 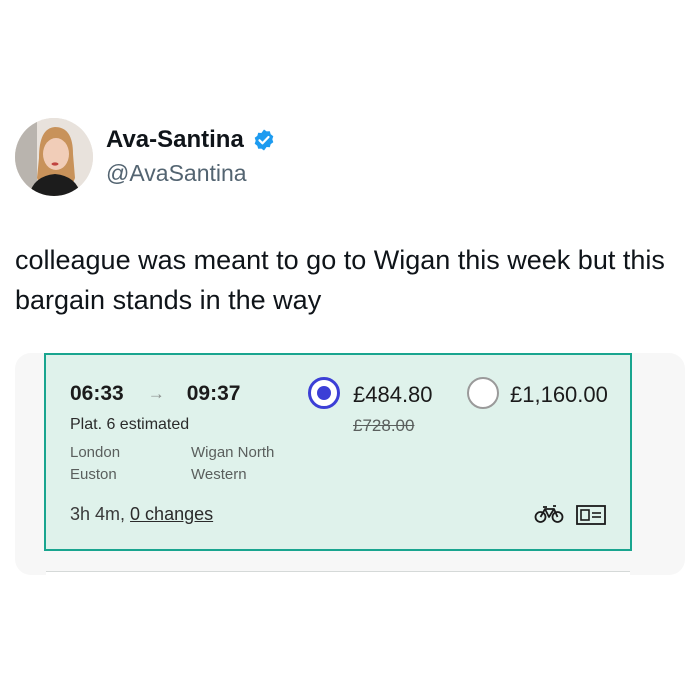 I want to click on journey-times: 06:33 → 09:37, so click(x=155, y=394).